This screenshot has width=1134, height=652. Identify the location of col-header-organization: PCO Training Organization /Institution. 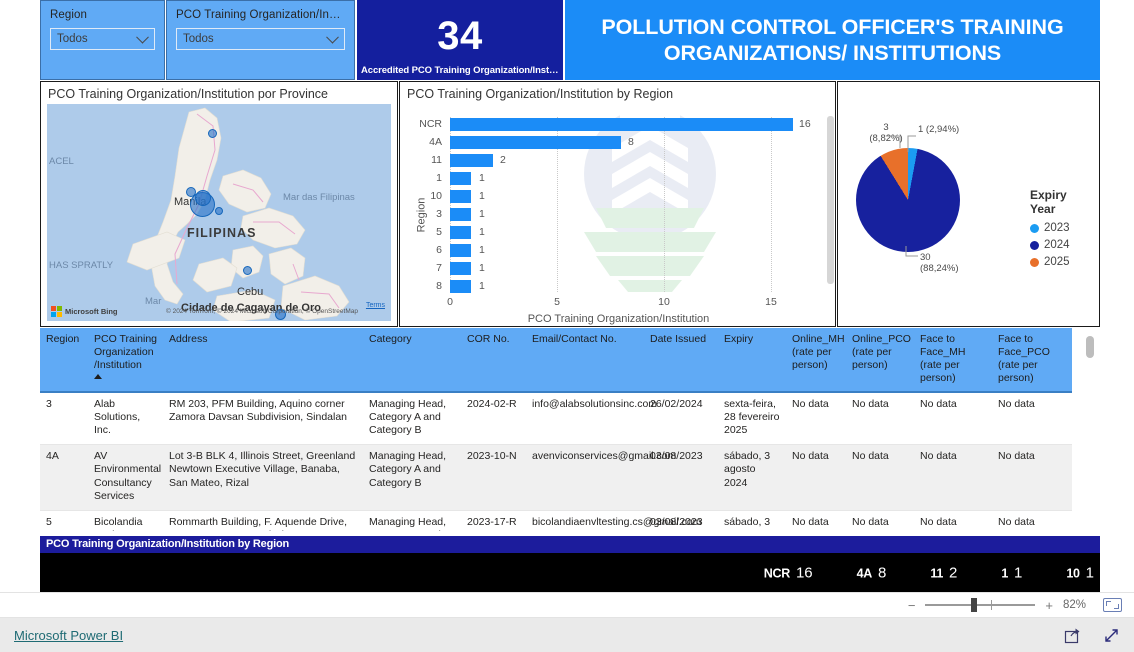
(125, 360).